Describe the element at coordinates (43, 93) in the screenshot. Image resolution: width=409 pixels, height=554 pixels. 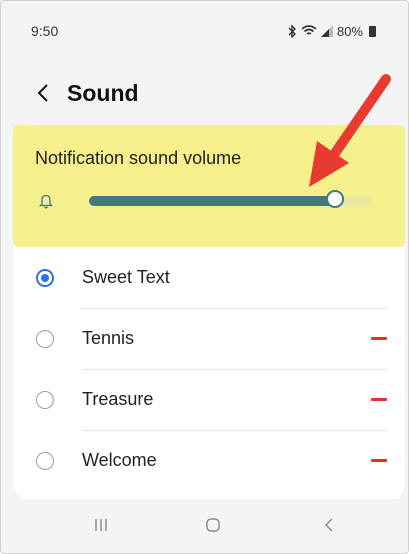
I see `chevron-left-icon` at that location.